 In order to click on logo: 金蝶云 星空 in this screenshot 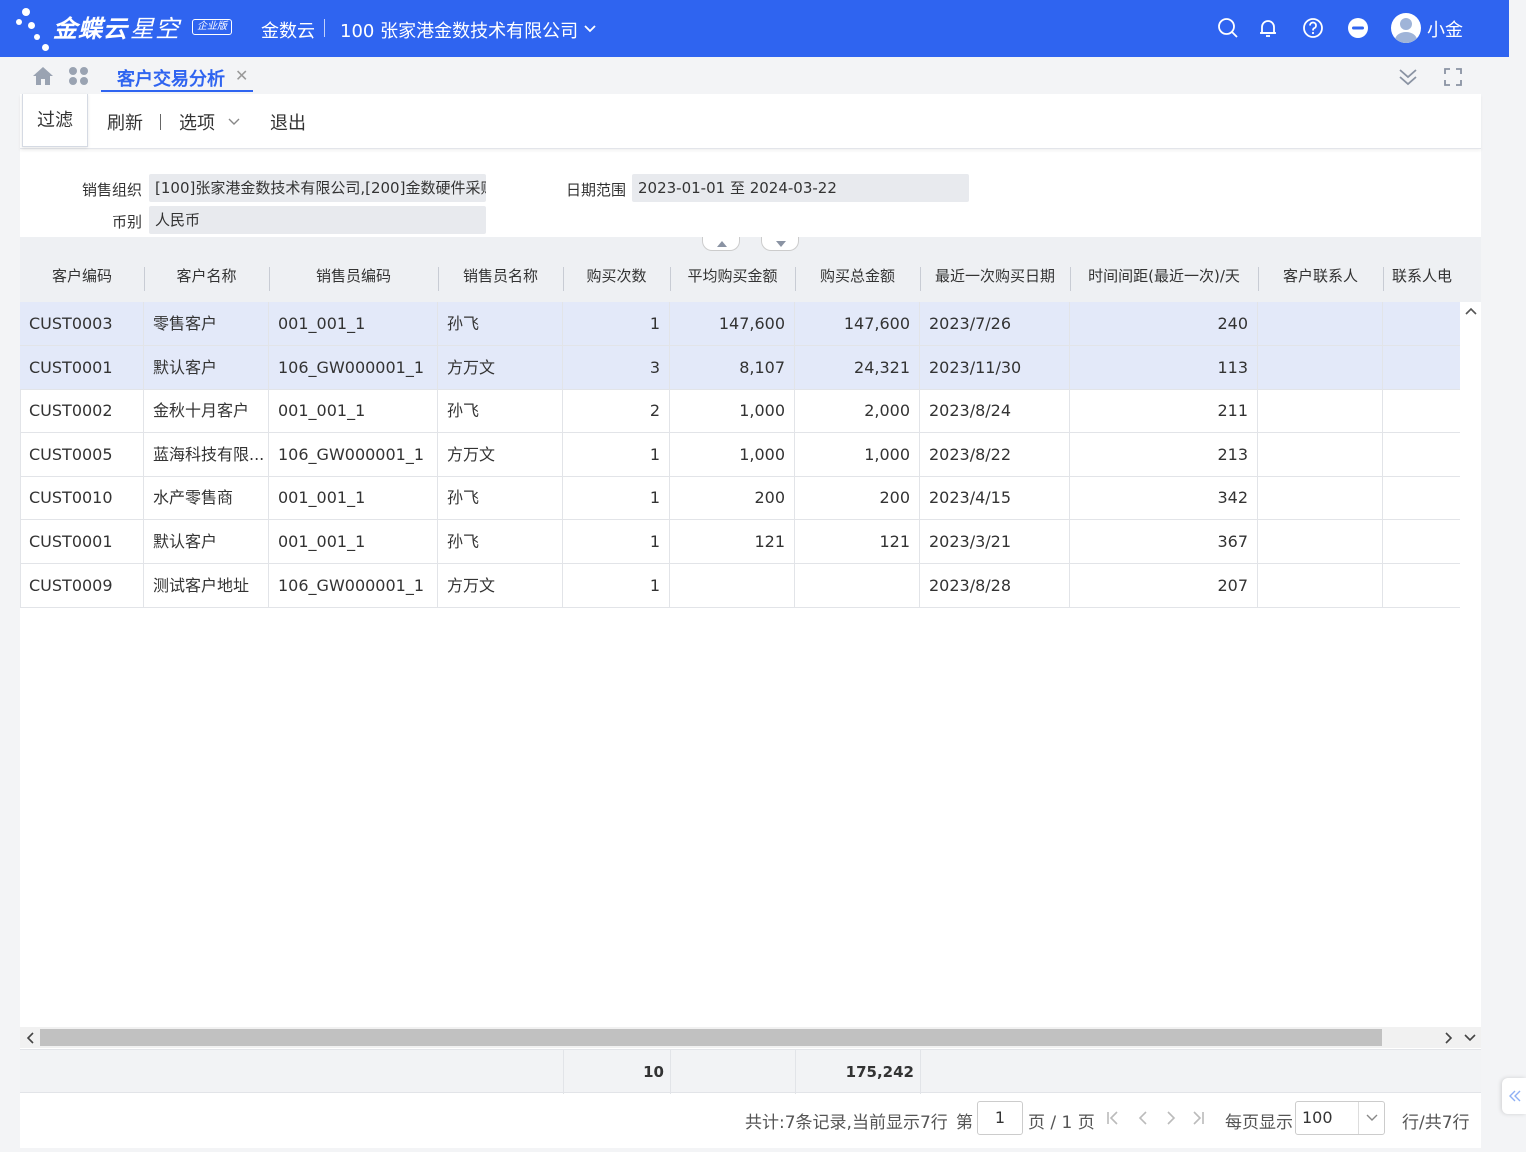, I will do `click(116, 29)`.